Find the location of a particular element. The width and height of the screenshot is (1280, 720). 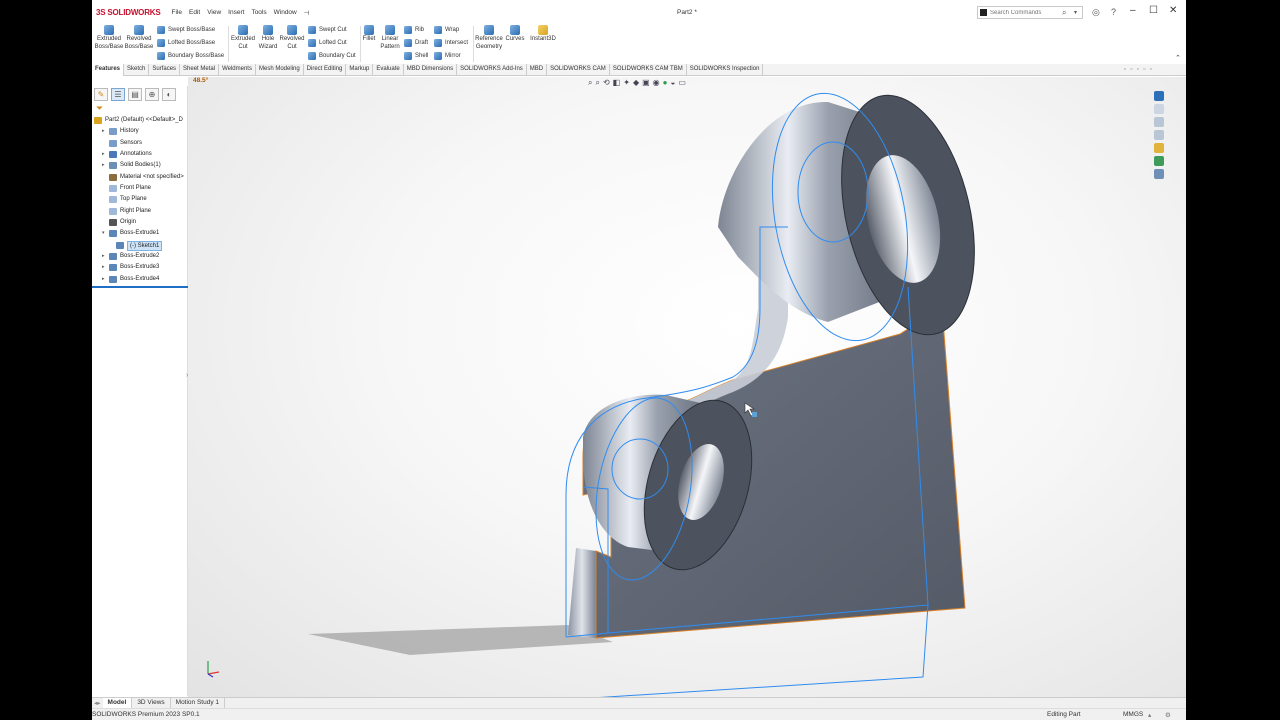

swept-cut-button: Swept Cut is located at coordinates (327, 30).